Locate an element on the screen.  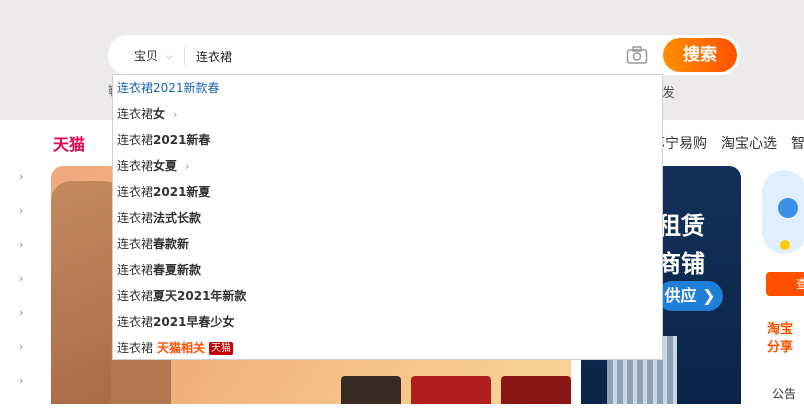
suggestion-rest: 女 is located at coordinates (159, 114).